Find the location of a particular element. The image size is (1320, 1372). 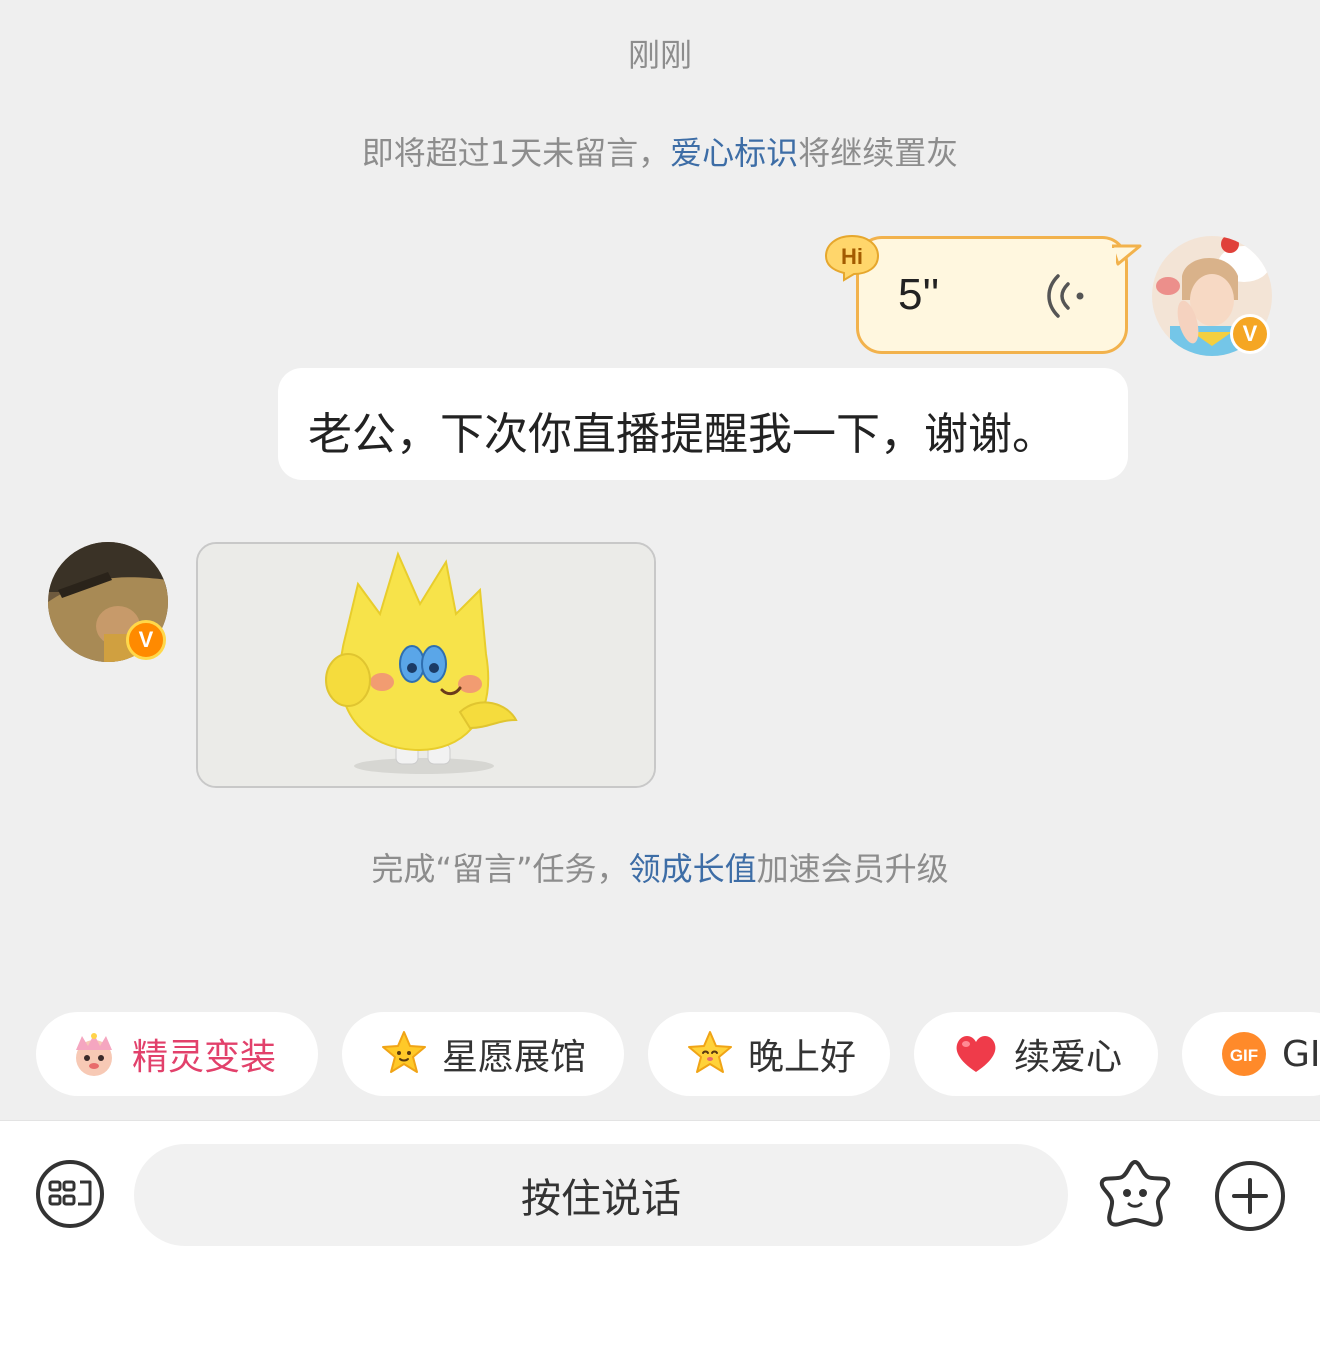

quick-action-good-evening: 晚上好 is located at coordinates (769, 1054).